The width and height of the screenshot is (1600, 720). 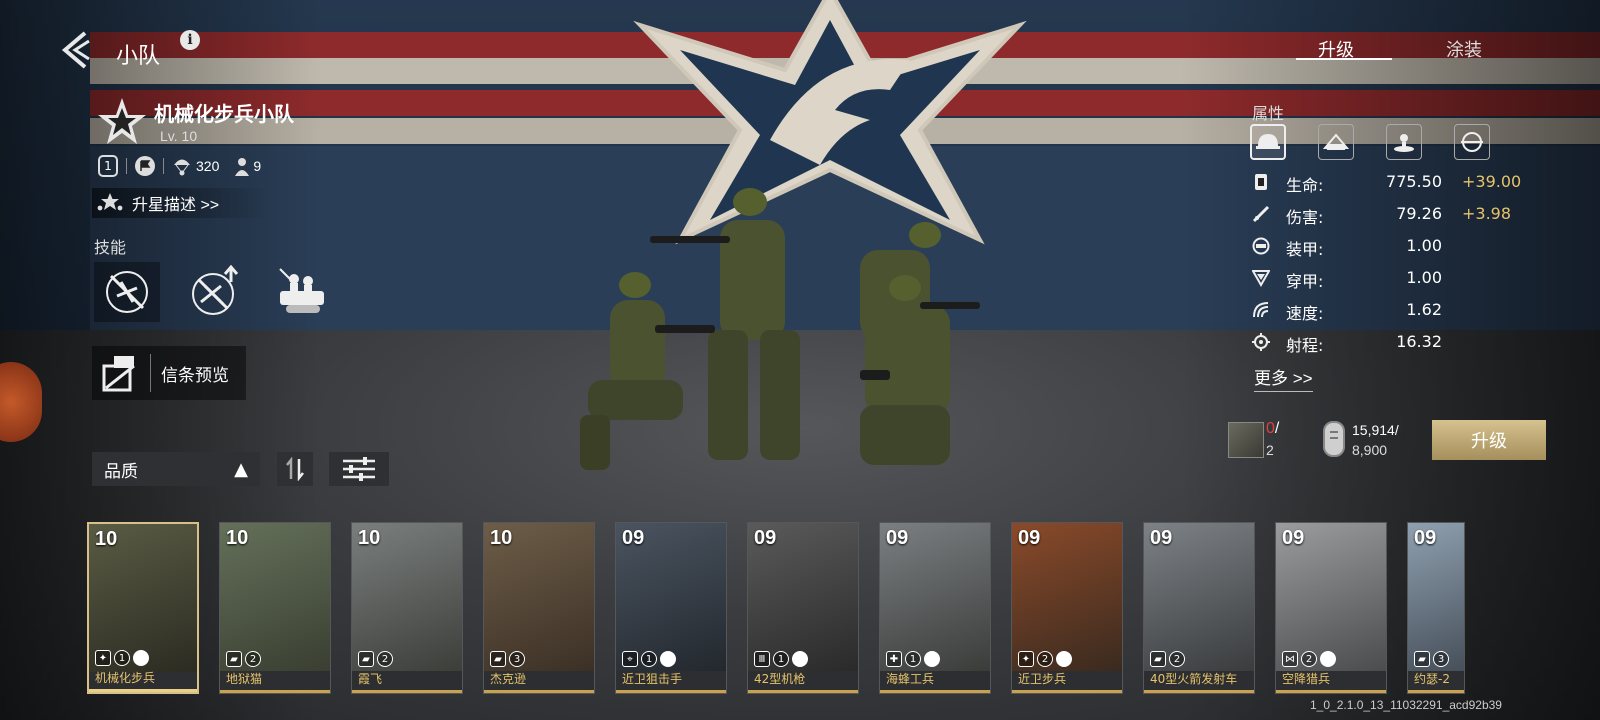 I want to click on sort-dropdown: 品质 ▲, so click(x=176, y=469).